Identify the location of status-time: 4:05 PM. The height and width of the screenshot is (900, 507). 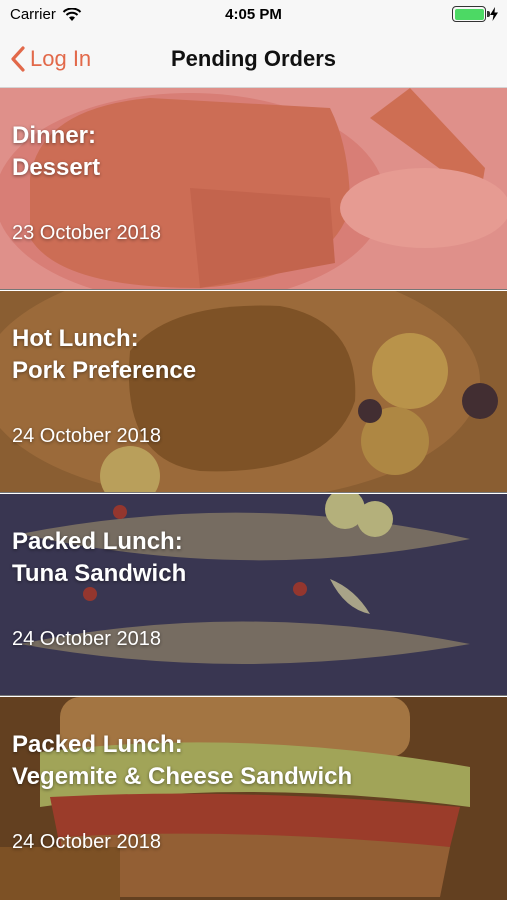
(253, 14).